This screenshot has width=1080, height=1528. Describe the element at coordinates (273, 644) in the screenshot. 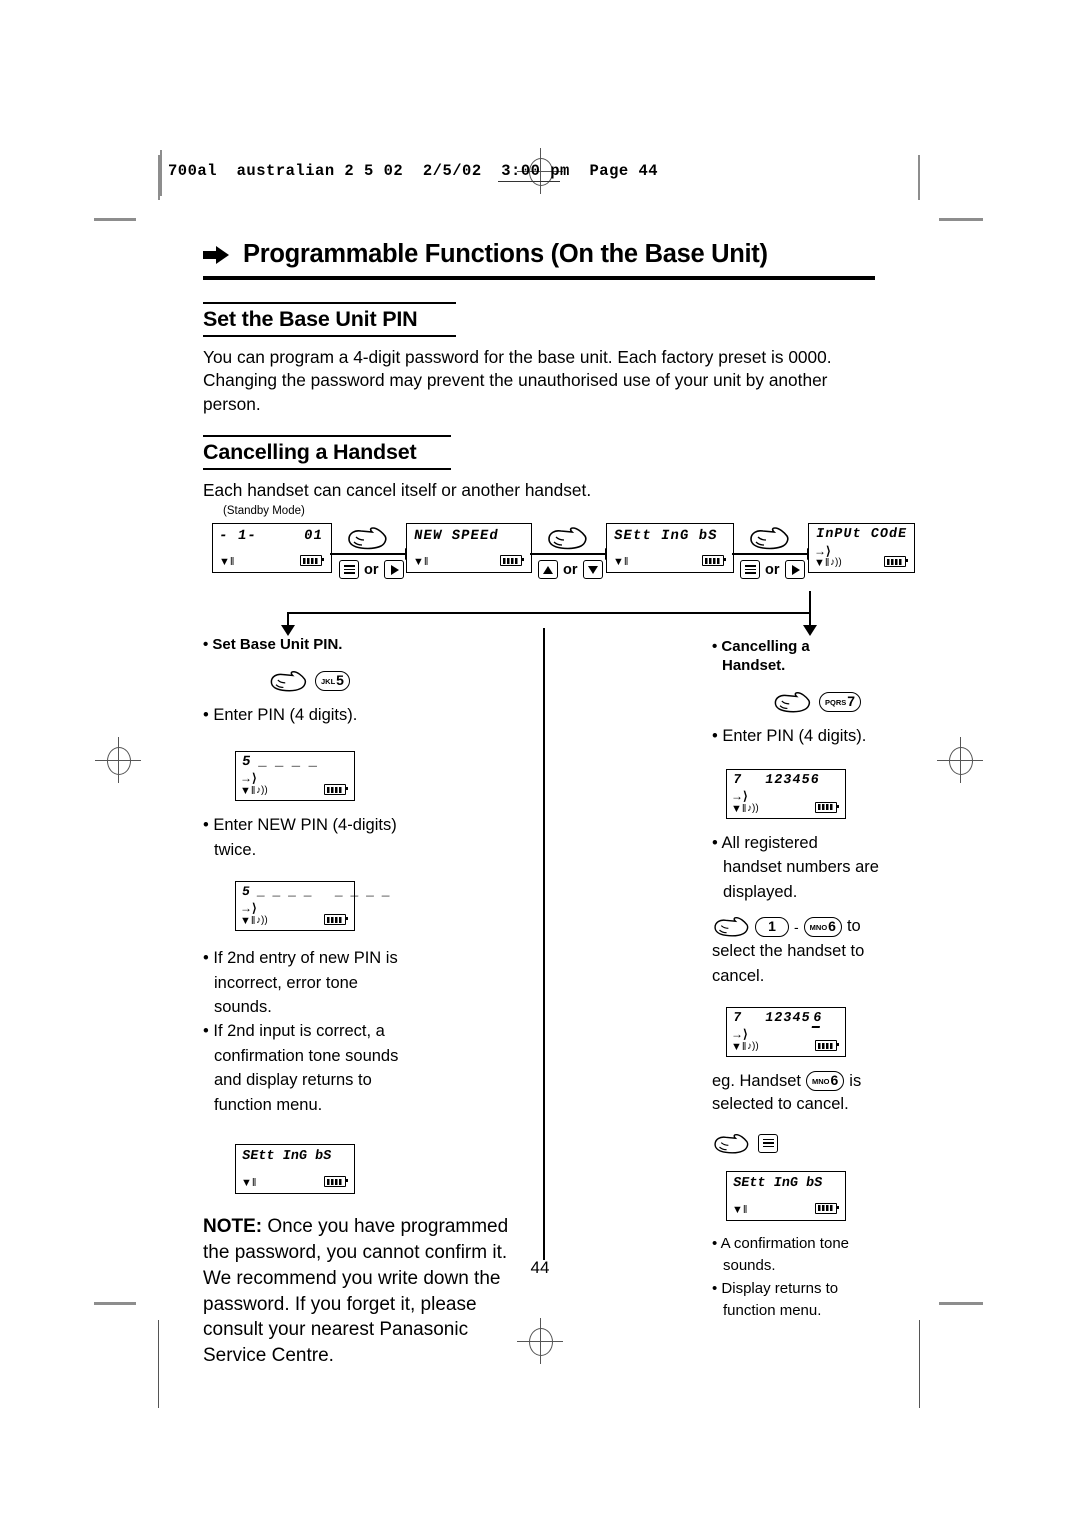

I see `left-column-heading: • Set Base Unit PIN.` at that location.